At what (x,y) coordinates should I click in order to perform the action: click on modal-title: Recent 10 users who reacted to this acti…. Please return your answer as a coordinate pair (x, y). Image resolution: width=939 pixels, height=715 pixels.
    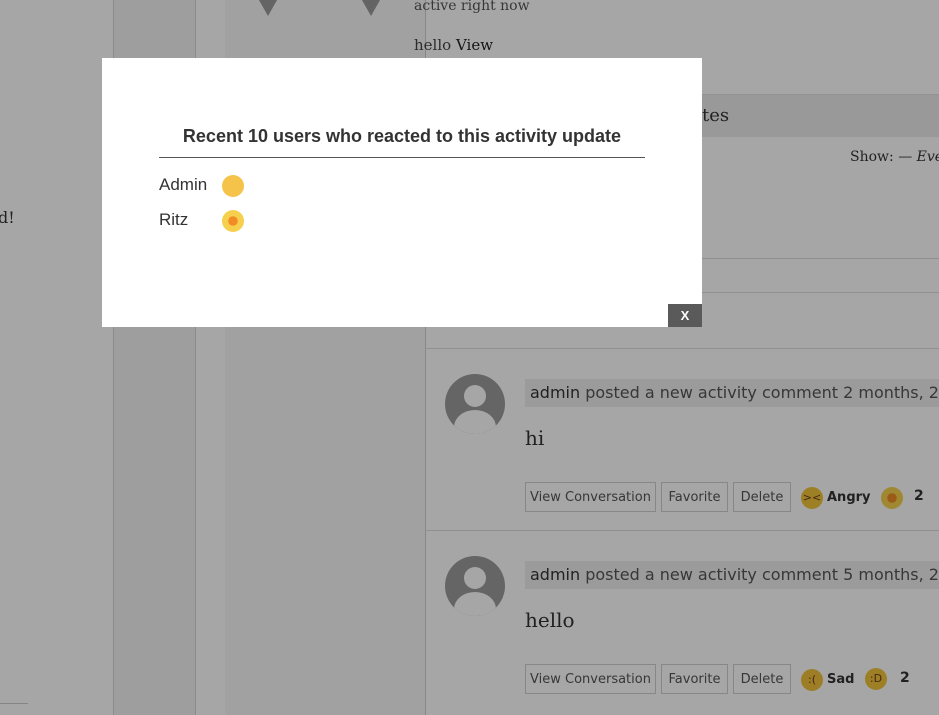
    Looking at the image, I should click on (402, 136).